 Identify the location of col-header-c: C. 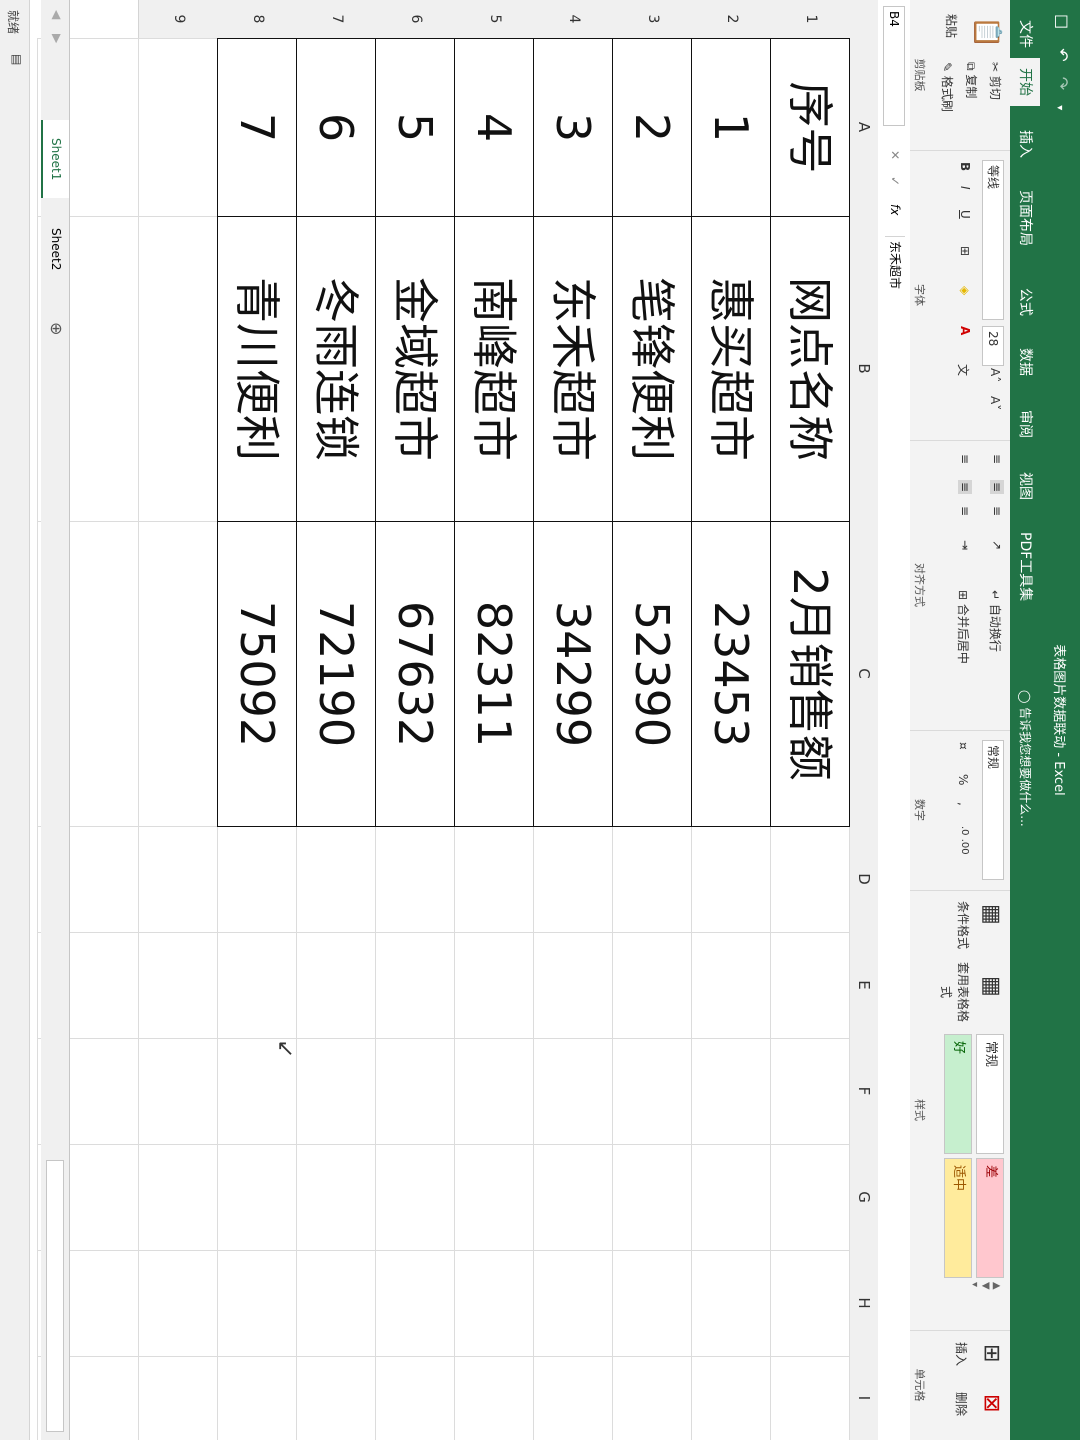
(863, 674).